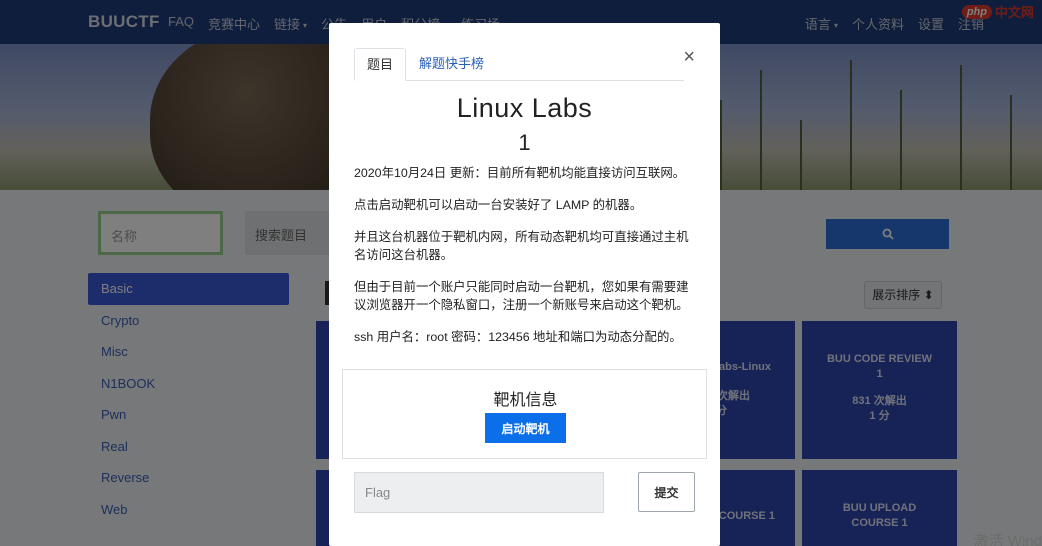 The image size is (1042, 546). What do you see at coordinates (525, 428) in the screenshot?
I see `start-target-button: 启动靶机` at bounding box center [525, 428].